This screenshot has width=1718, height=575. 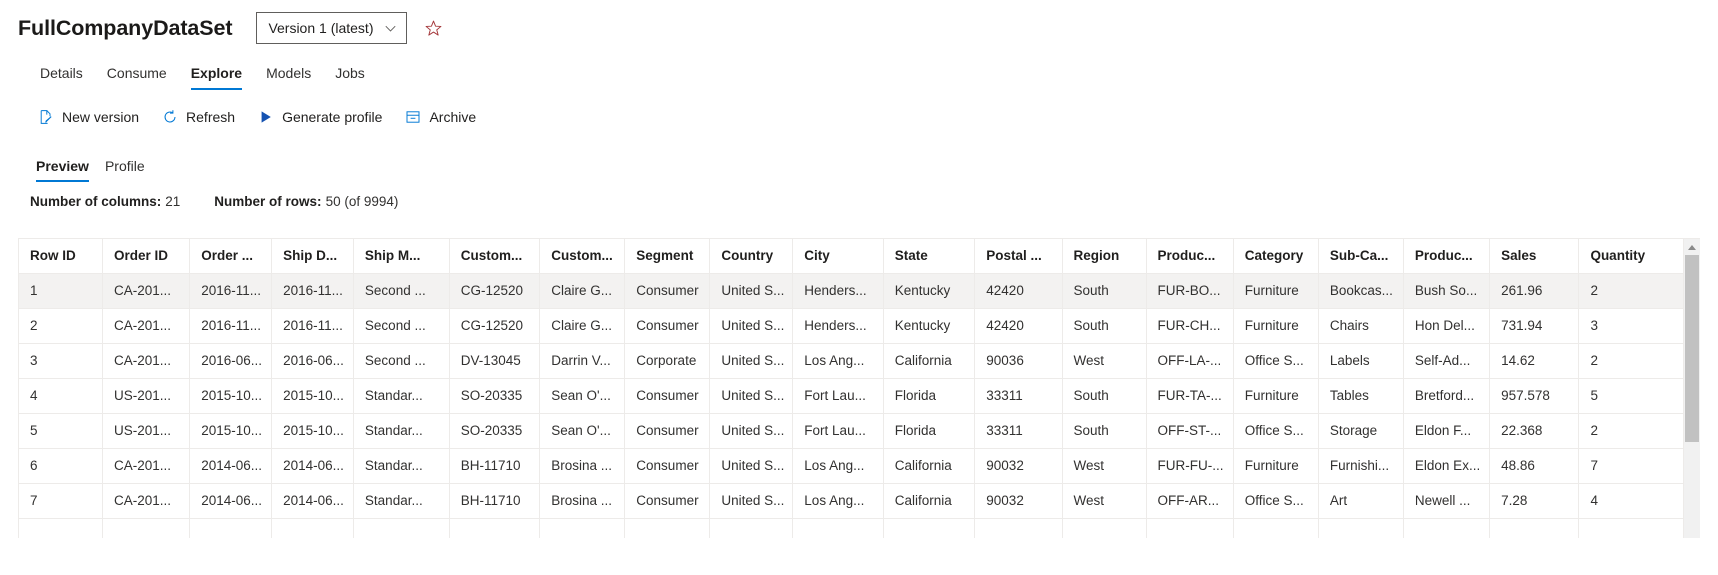 What do you see at coordinates (667, 256) in the screenshot?
I see `column-header-segment: Segment` at bounding box center [667, 256].